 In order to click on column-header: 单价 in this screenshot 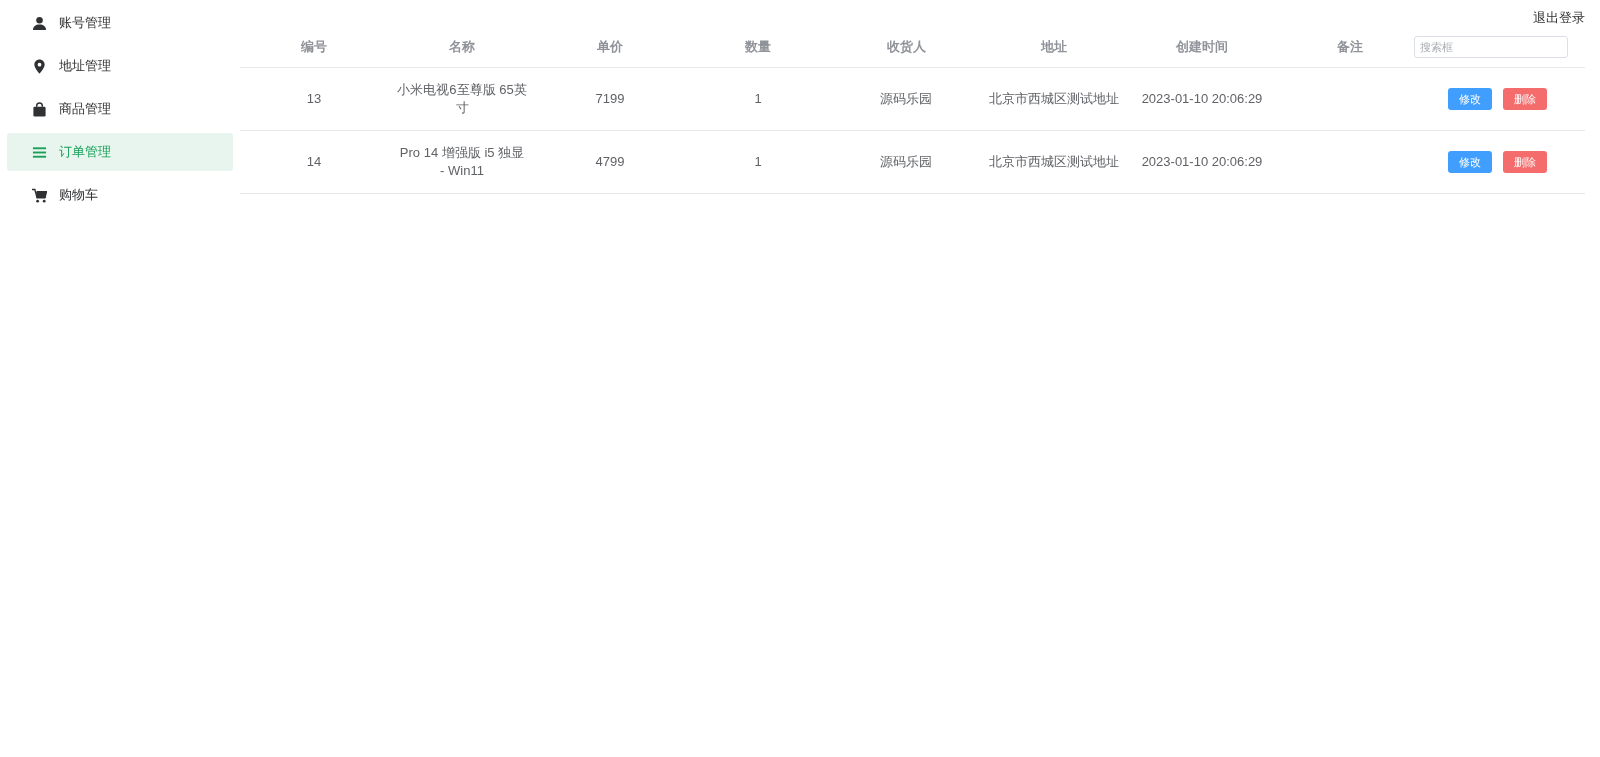, I will do `click(610, 47)`.